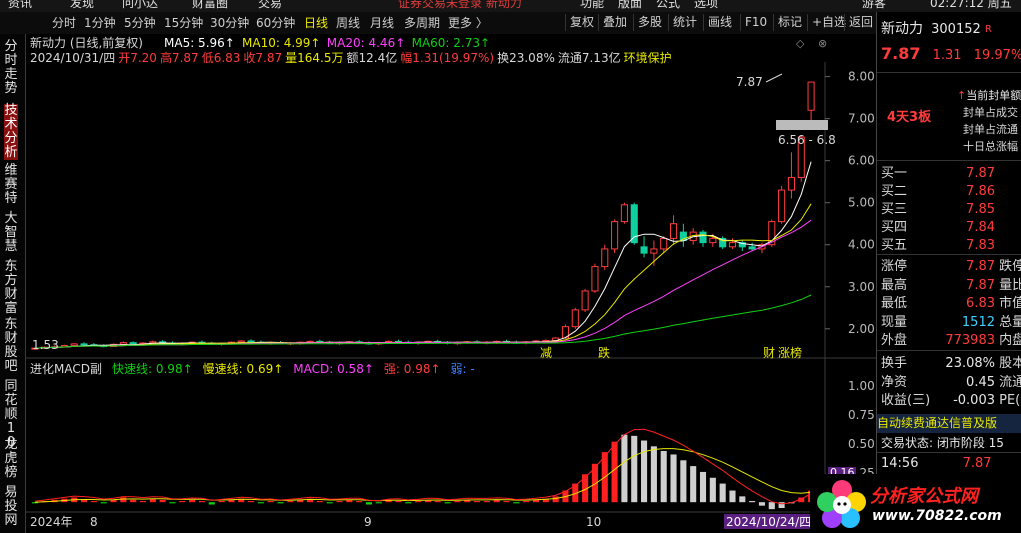  I want to click on crosshair-label: 6.56 - 6.8, so click(807, 140).